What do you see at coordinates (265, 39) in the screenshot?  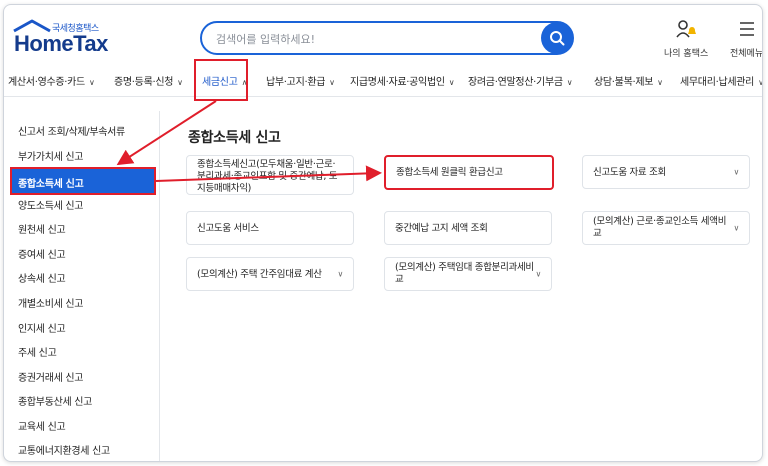 I see `search-input: 검색어를 입력하세요!` at bounding box center [265, 39].